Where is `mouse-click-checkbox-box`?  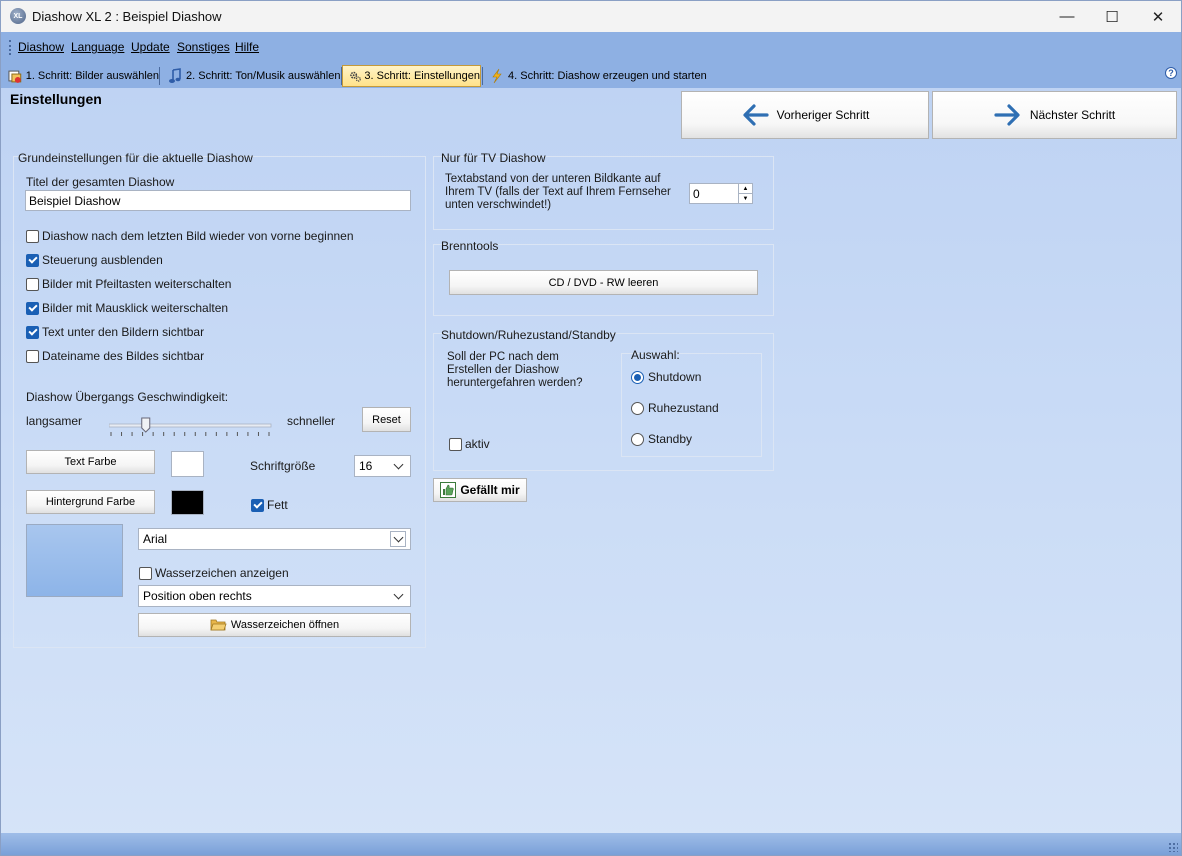
mouse-click-checkbox-box is located at coordinates (32, 308).